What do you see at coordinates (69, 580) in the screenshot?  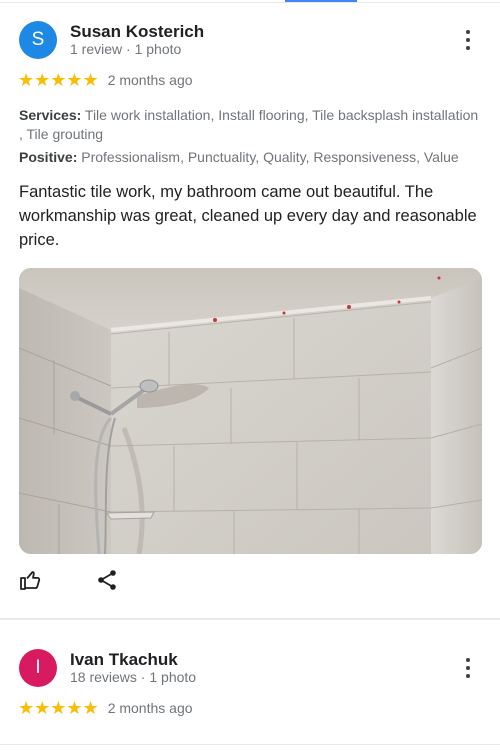 I see `review-actions` at bounding box center [69, 580].